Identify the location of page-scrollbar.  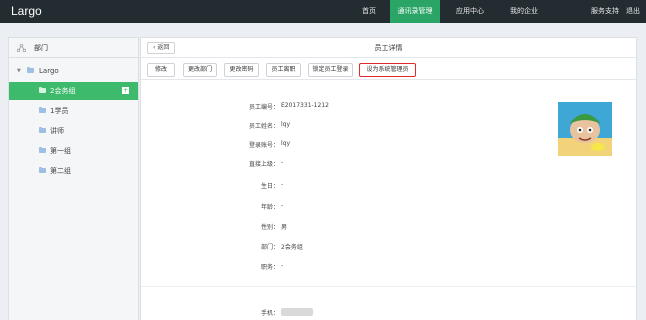
(641, 178).